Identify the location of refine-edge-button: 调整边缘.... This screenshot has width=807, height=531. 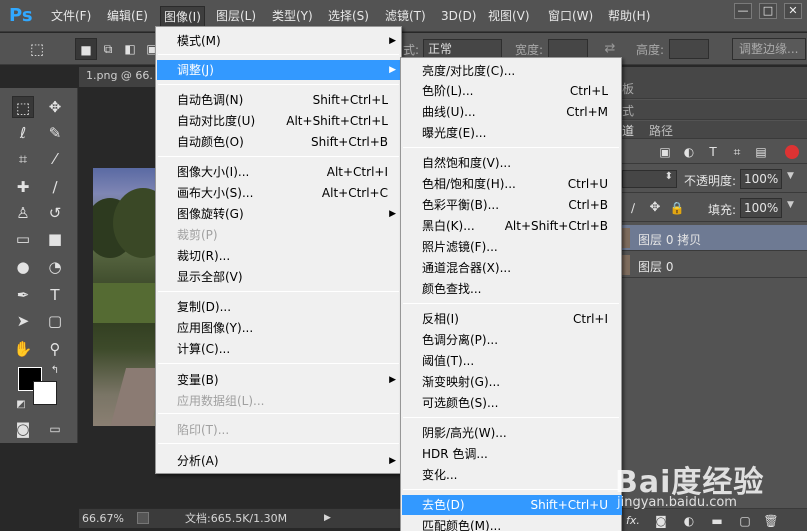
(769, 49).